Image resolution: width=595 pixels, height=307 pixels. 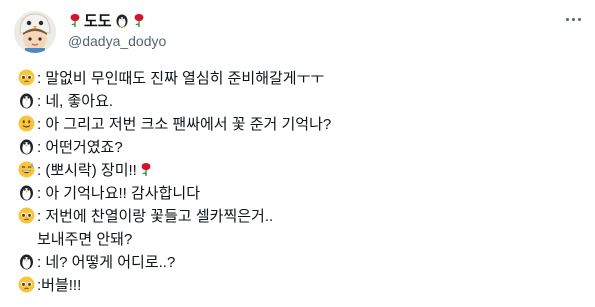 I want to click on tweet-line: : (뽀시락) 장미!!, so click(x=85, y=169).